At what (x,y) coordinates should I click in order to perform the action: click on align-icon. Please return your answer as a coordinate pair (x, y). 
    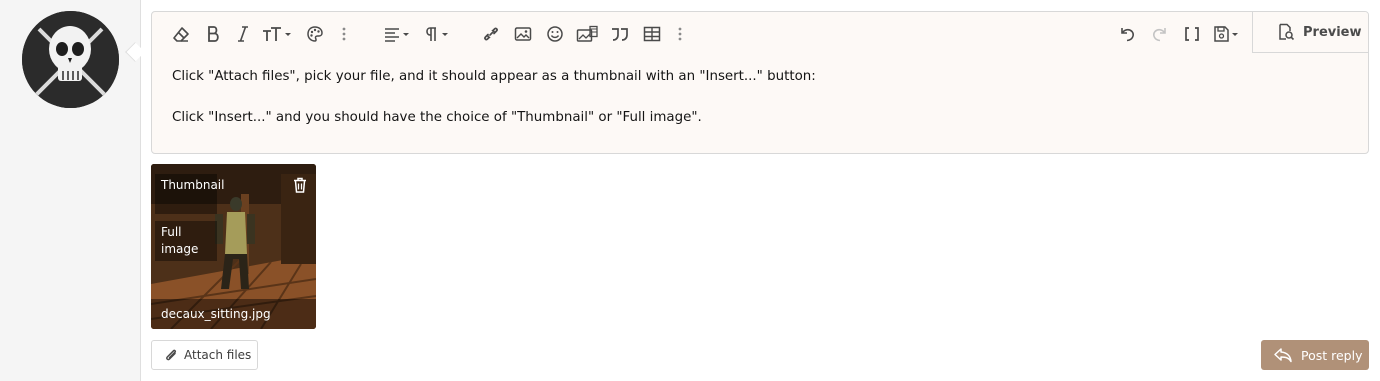
    Looking at the image, I should click on (397, 34).